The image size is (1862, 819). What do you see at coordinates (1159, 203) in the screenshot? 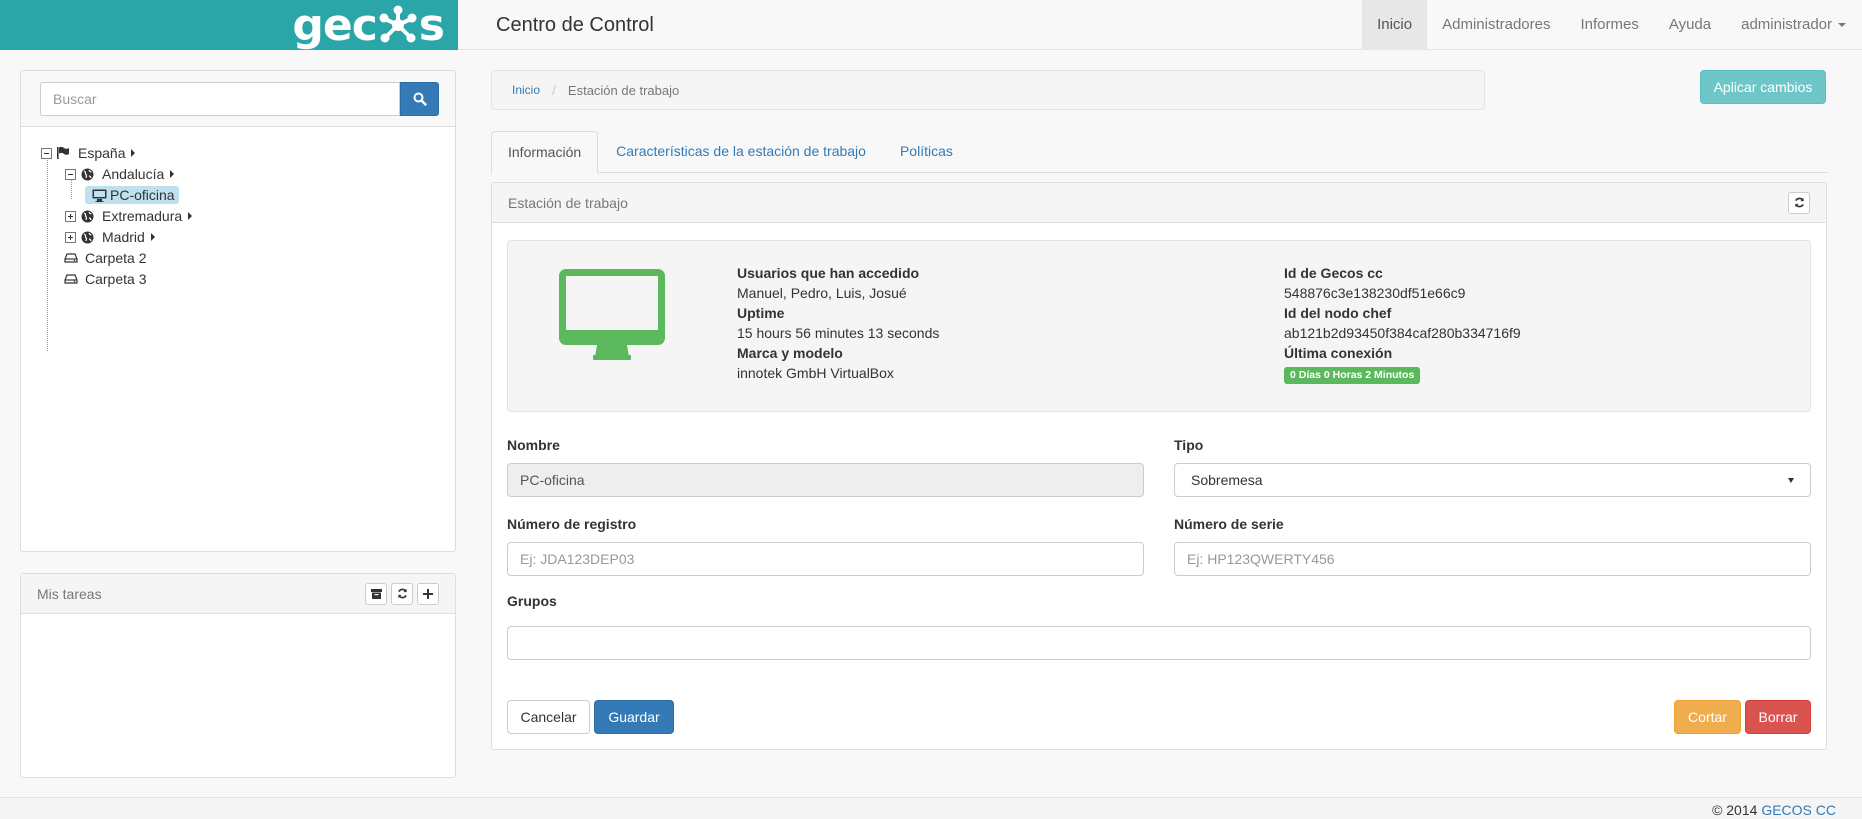
I see `panel-header: Estación de trabajo` at bounding box center [1159, 203].